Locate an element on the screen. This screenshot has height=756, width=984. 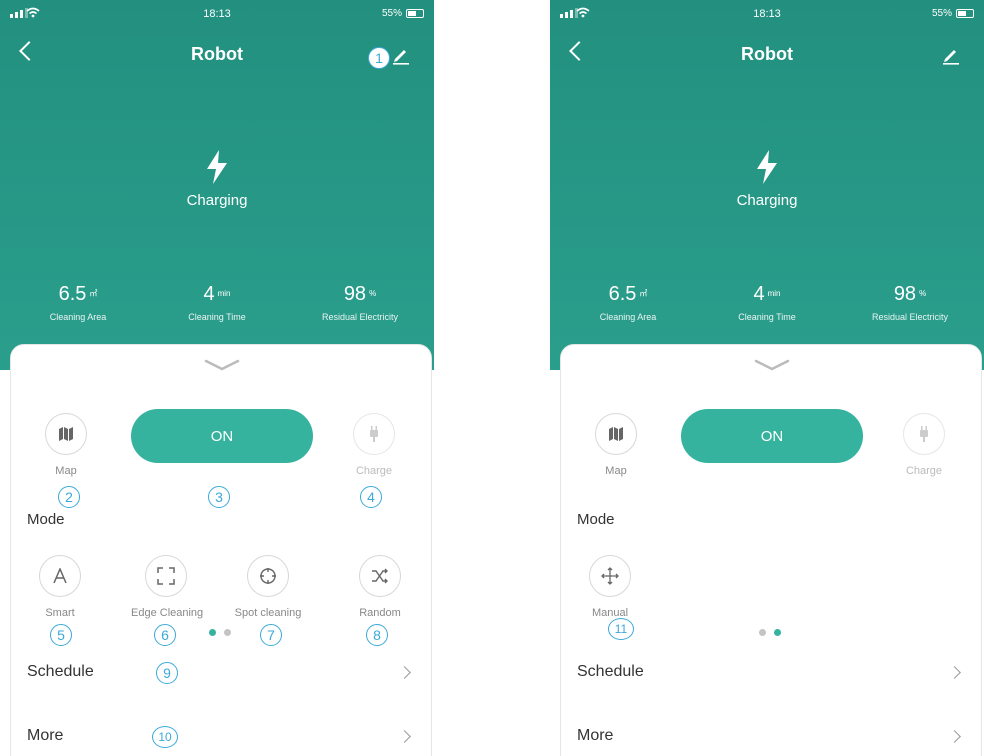
letter-a-icon is located at coordinates (60, 576).